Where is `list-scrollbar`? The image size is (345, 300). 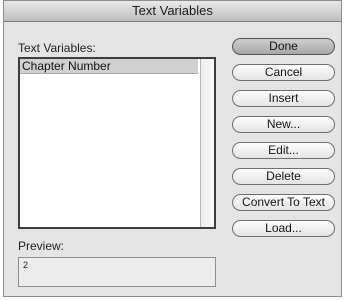
list-scrollbar is located at coordinates (207, 143).